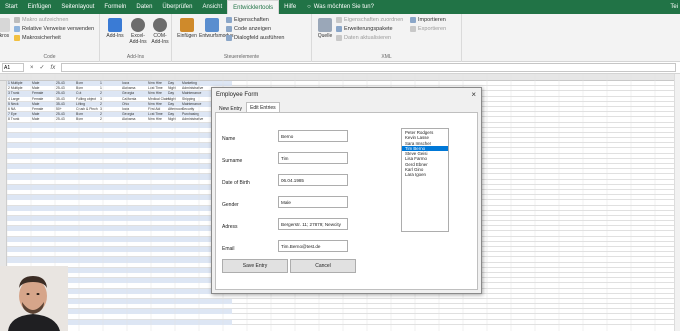 Image resolution: width=680 pixels, height=331 pixels. What do you see at coordinates (229, 38) in the screenshot?
I see `run-dialog-icon` at bounding box center [229, 38].